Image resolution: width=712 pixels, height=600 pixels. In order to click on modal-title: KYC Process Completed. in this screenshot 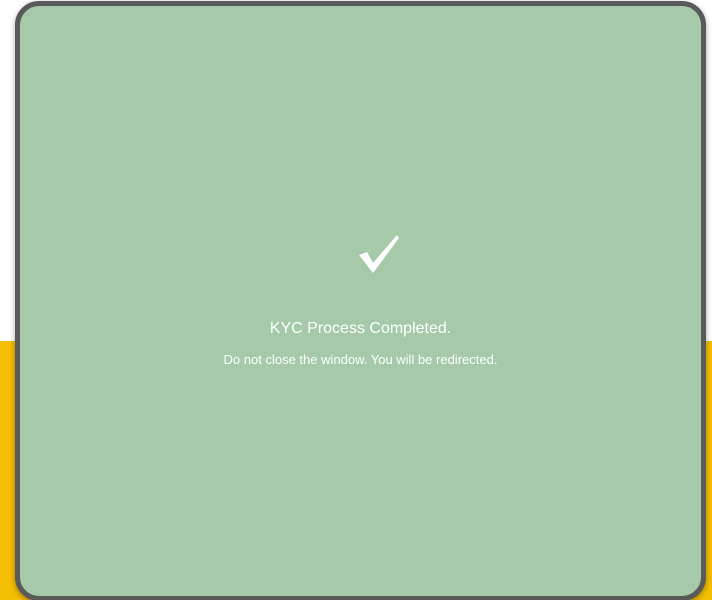, I will do `click(360, 328)`.